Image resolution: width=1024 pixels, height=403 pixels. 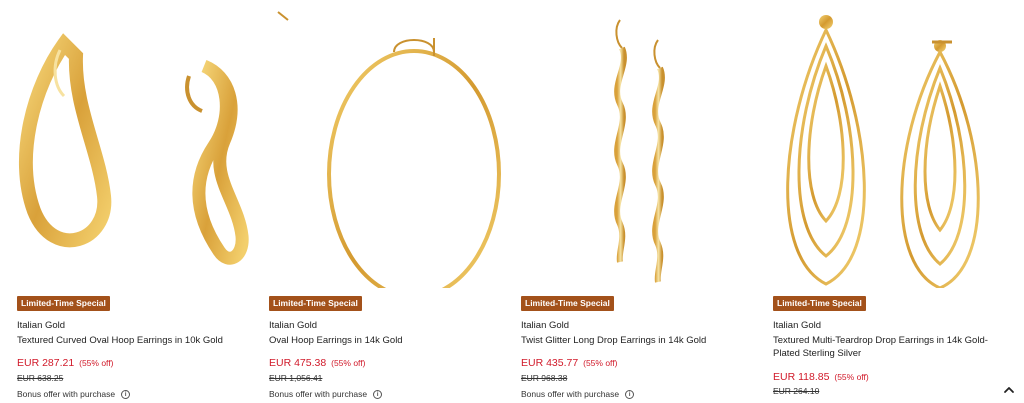 I want to click on original-price: EUR 638.25, so click(x=40, y=378).